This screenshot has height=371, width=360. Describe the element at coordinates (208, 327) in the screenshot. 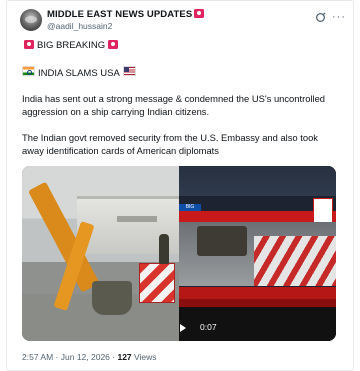

I see `video-duration: 0:07` at that location.